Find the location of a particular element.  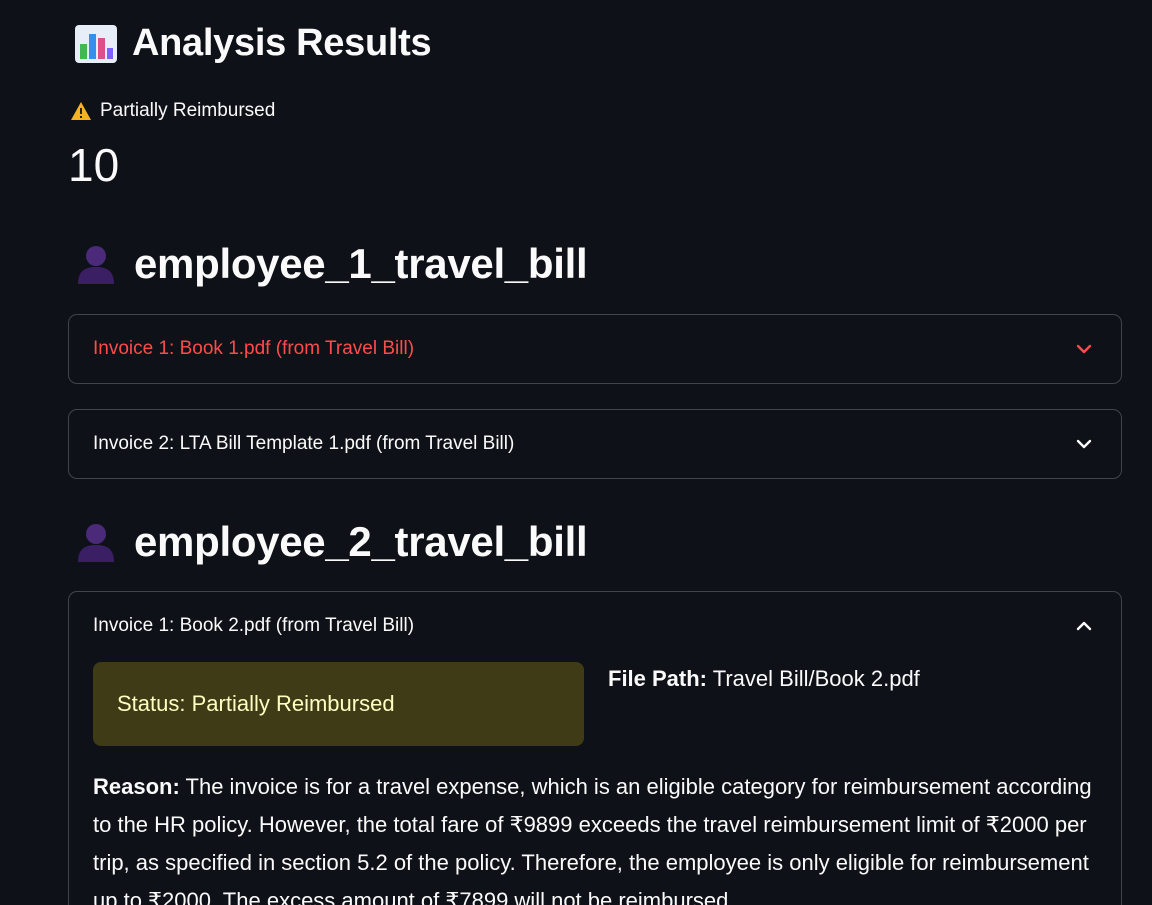

metric-label-text: Partially Reimbursed is located at coordinates (188, 110).